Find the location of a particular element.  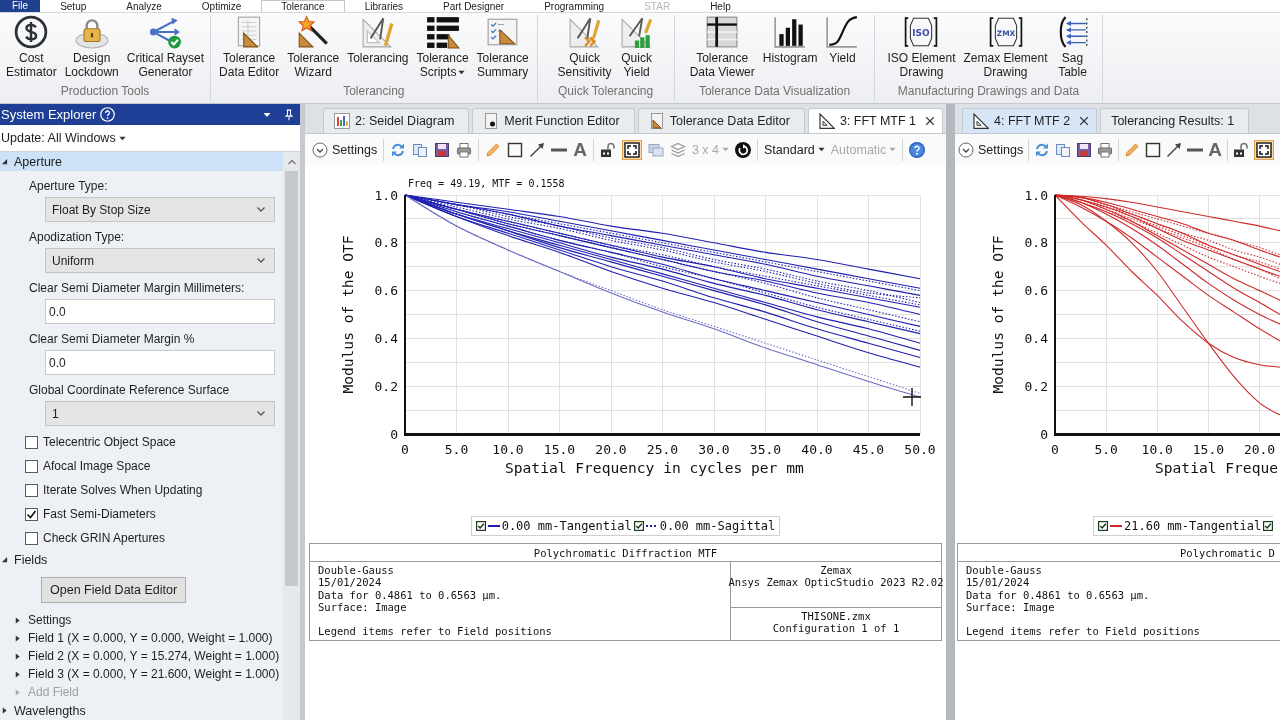

legend-label: 0.00 mm-Tangential is located at coordinates (566, 526).